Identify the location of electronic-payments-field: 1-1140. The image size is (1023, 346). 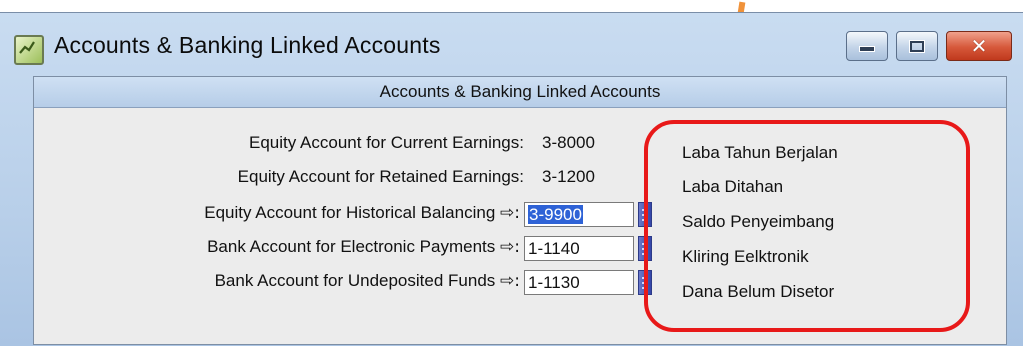
(579, 248).